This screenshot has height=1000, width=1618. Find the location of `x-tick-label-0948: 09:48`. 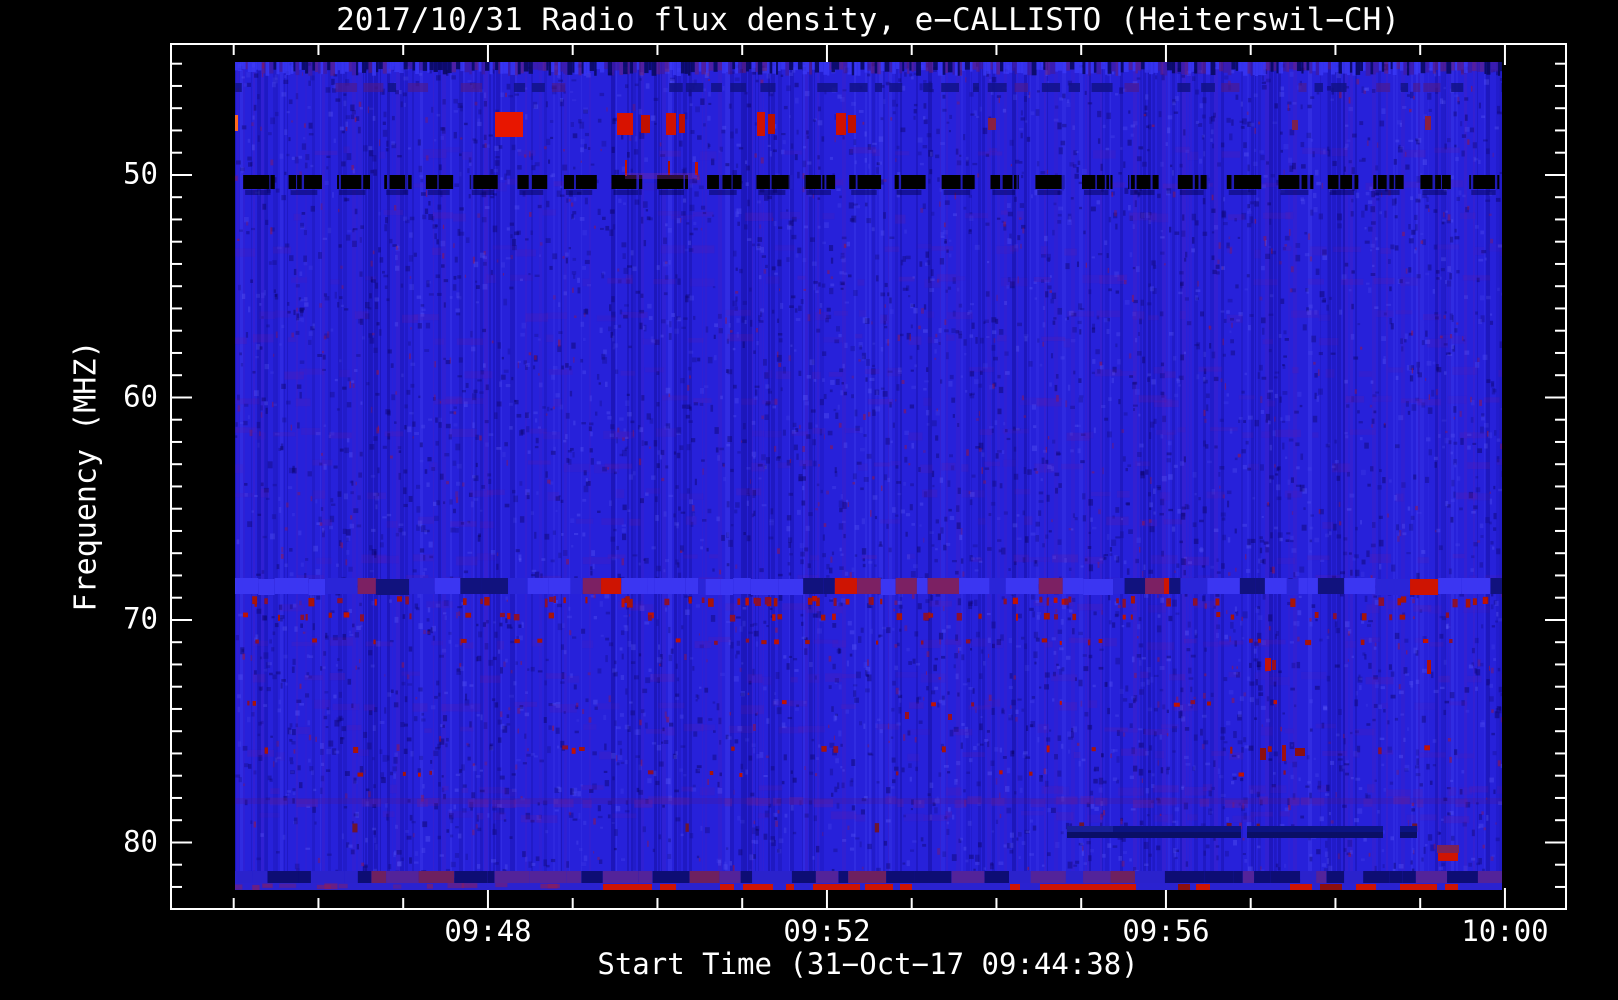

x-tick-label-0948: 09:48 is located at coordinates (488, 931).